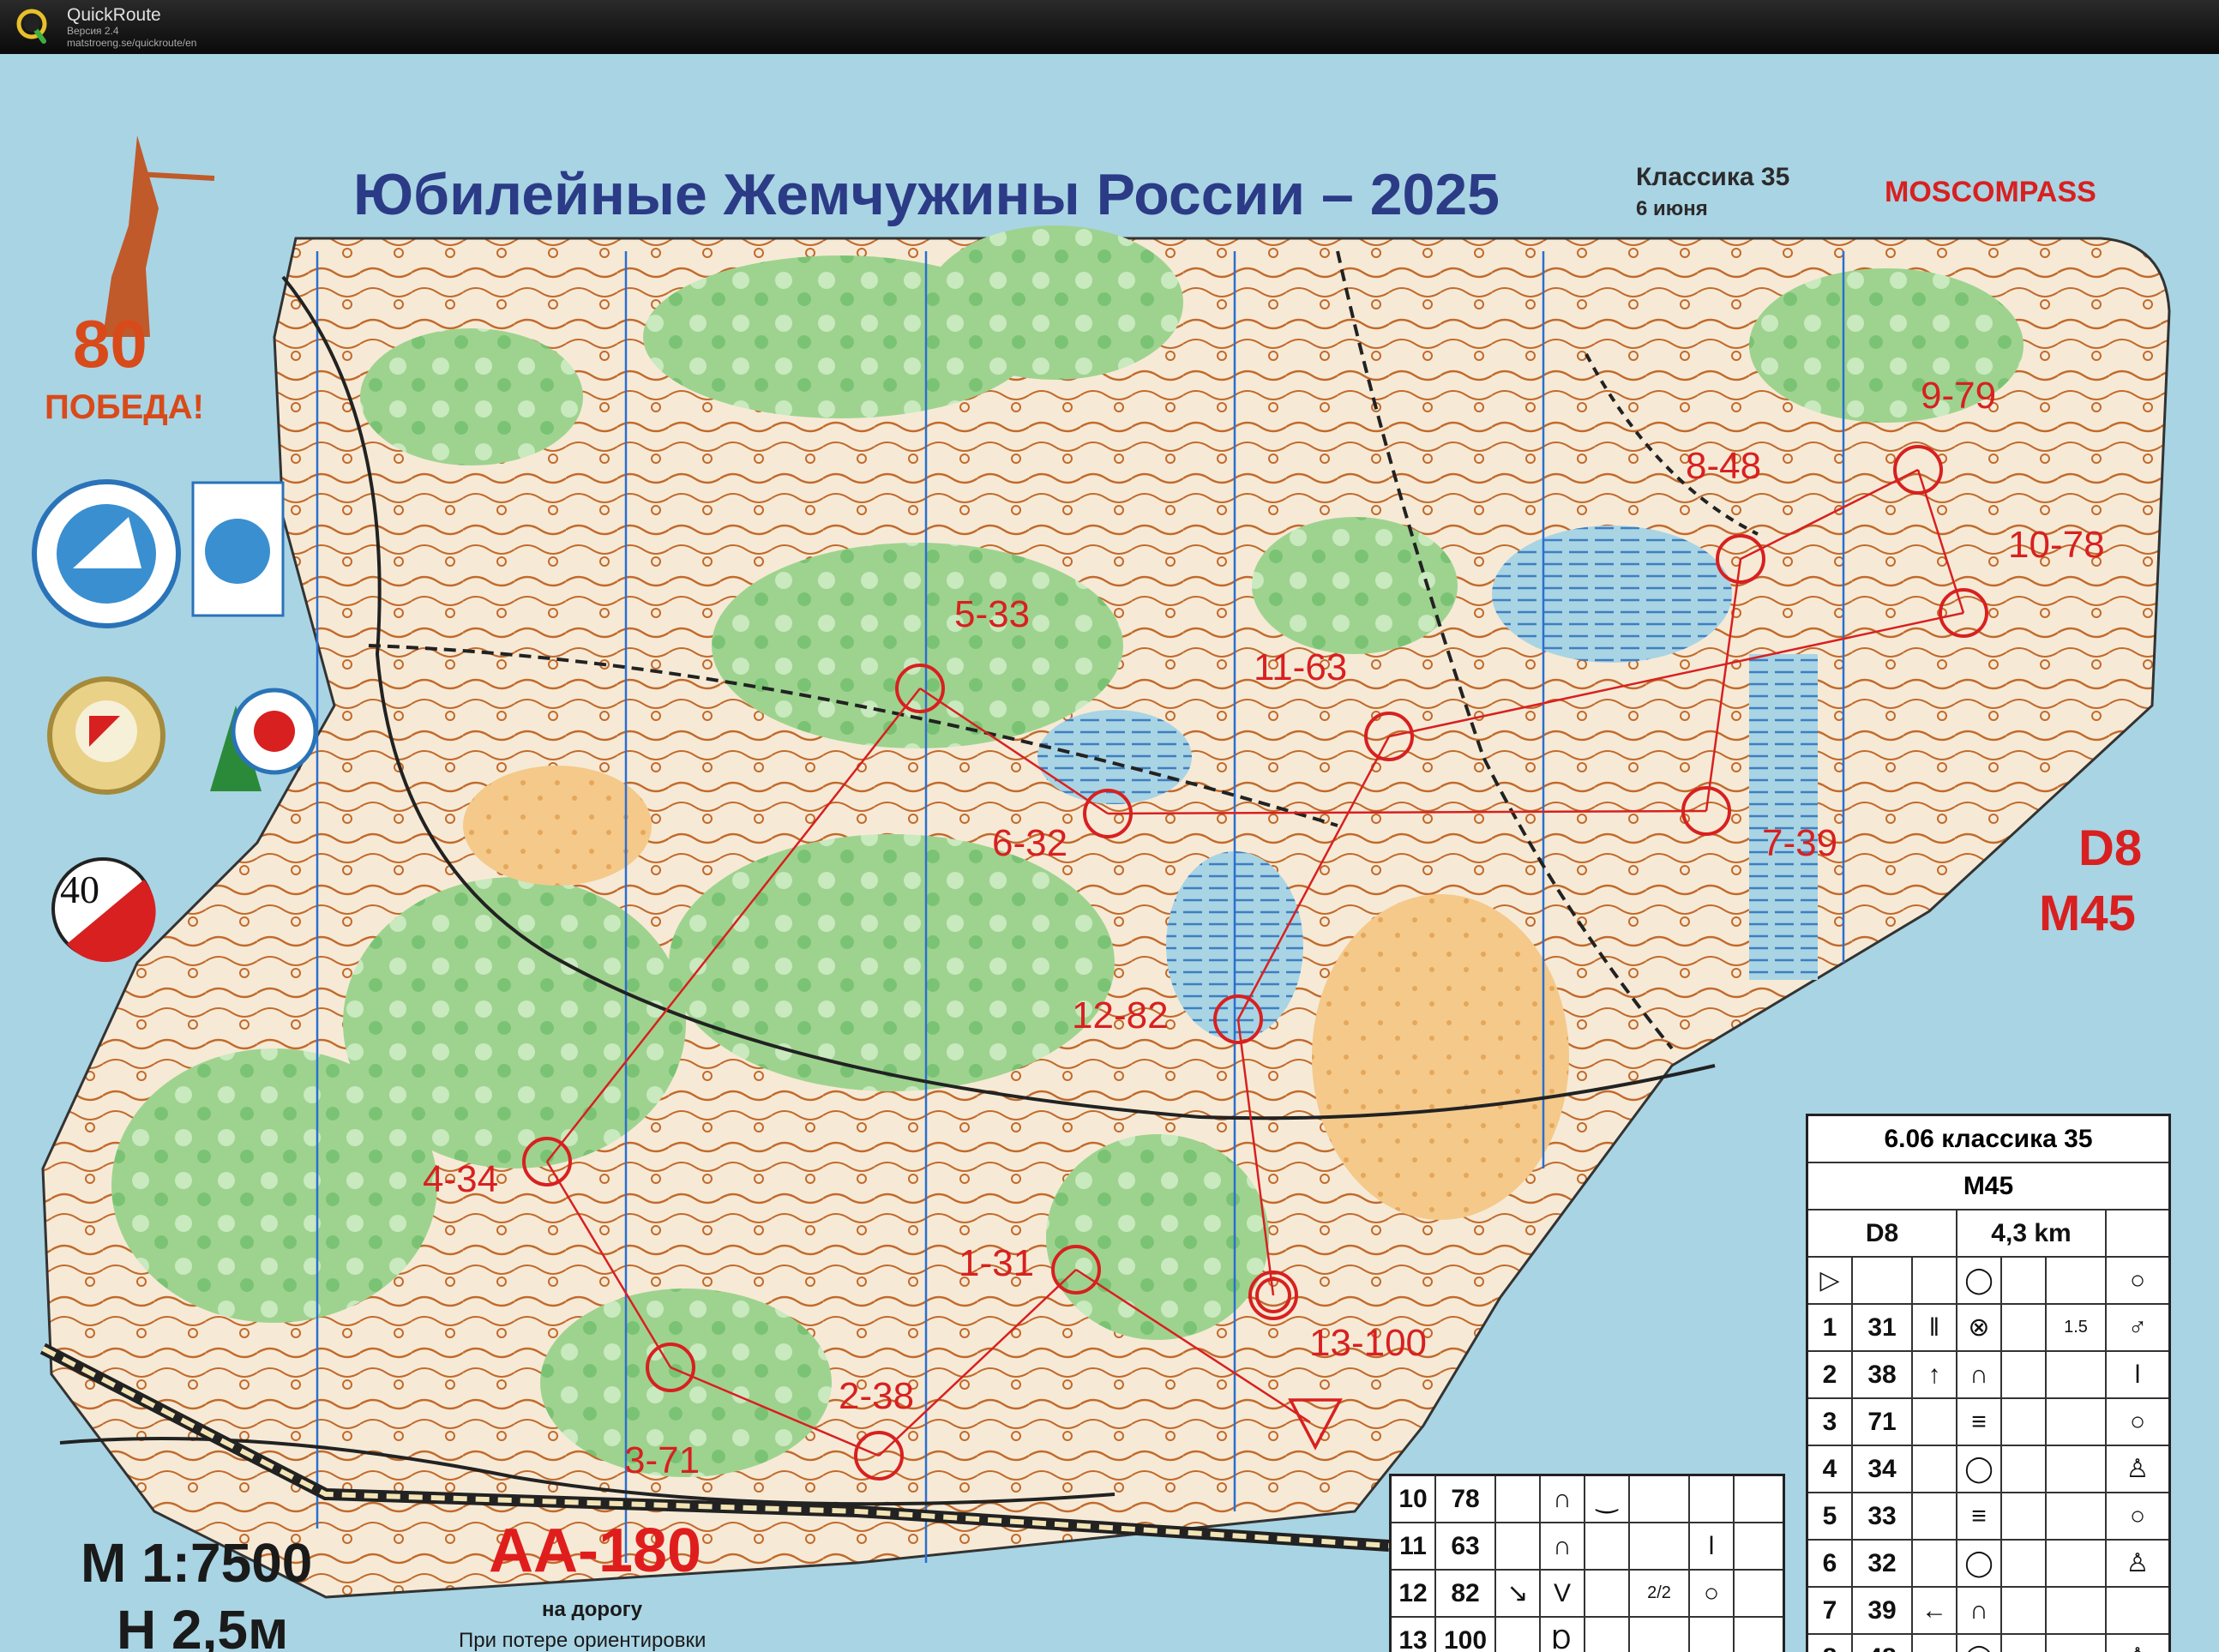 The width and height of the screenshot is (2219, 1652). What do you see at coordinates (1935, 1374) in the screenshot?
I see `desc-symbol: ↑` at bounding box center [1935, 1374].